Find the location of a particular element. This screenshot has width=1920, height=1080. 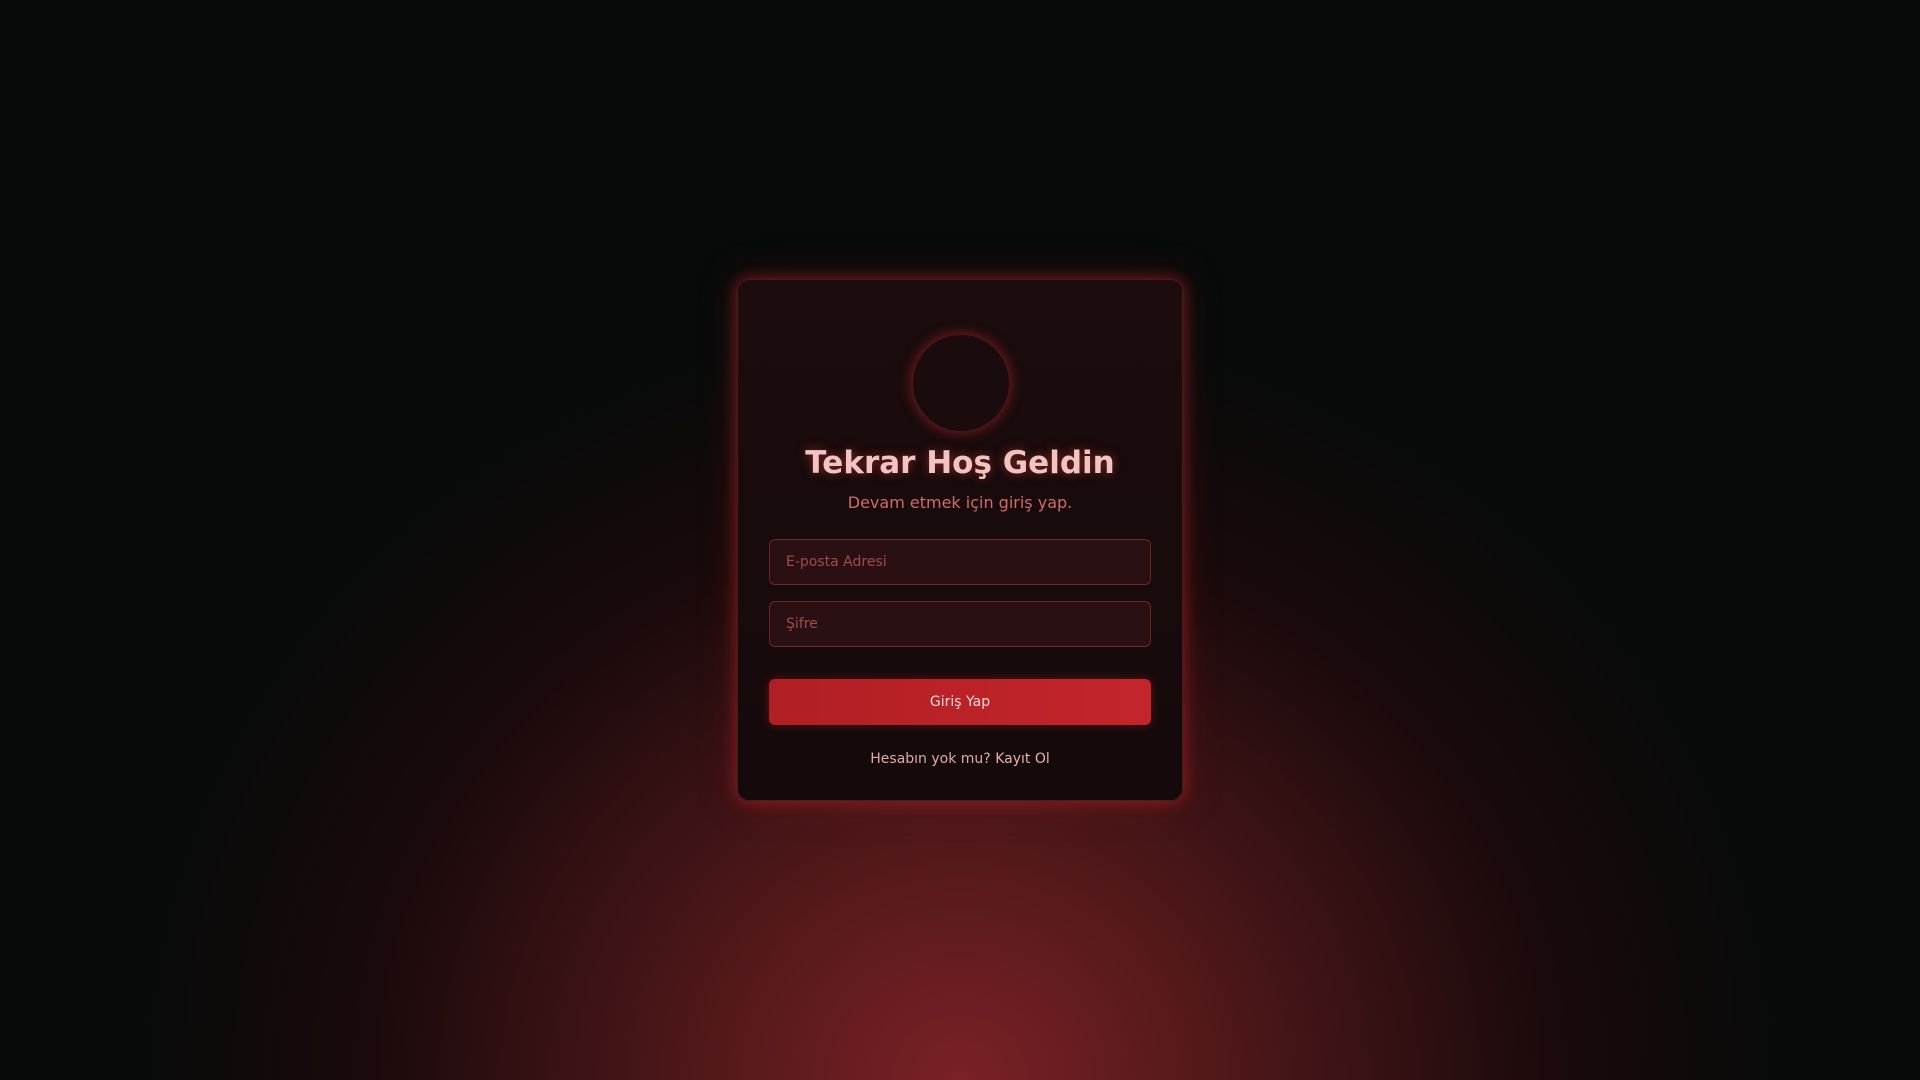

signup-prompt: Hesabın yok mu? is located at coordinates (930, 759).